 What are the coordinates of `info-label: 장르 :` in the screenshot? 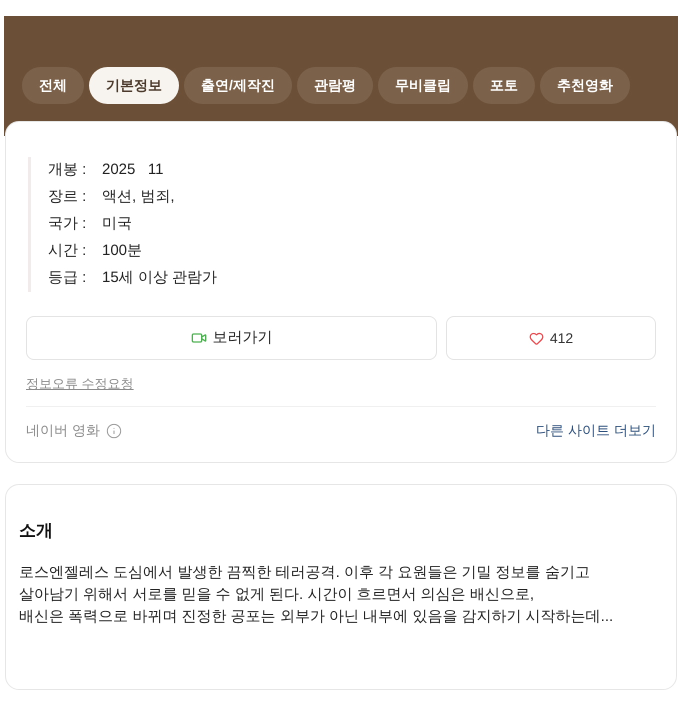 It's located at (68, 197).